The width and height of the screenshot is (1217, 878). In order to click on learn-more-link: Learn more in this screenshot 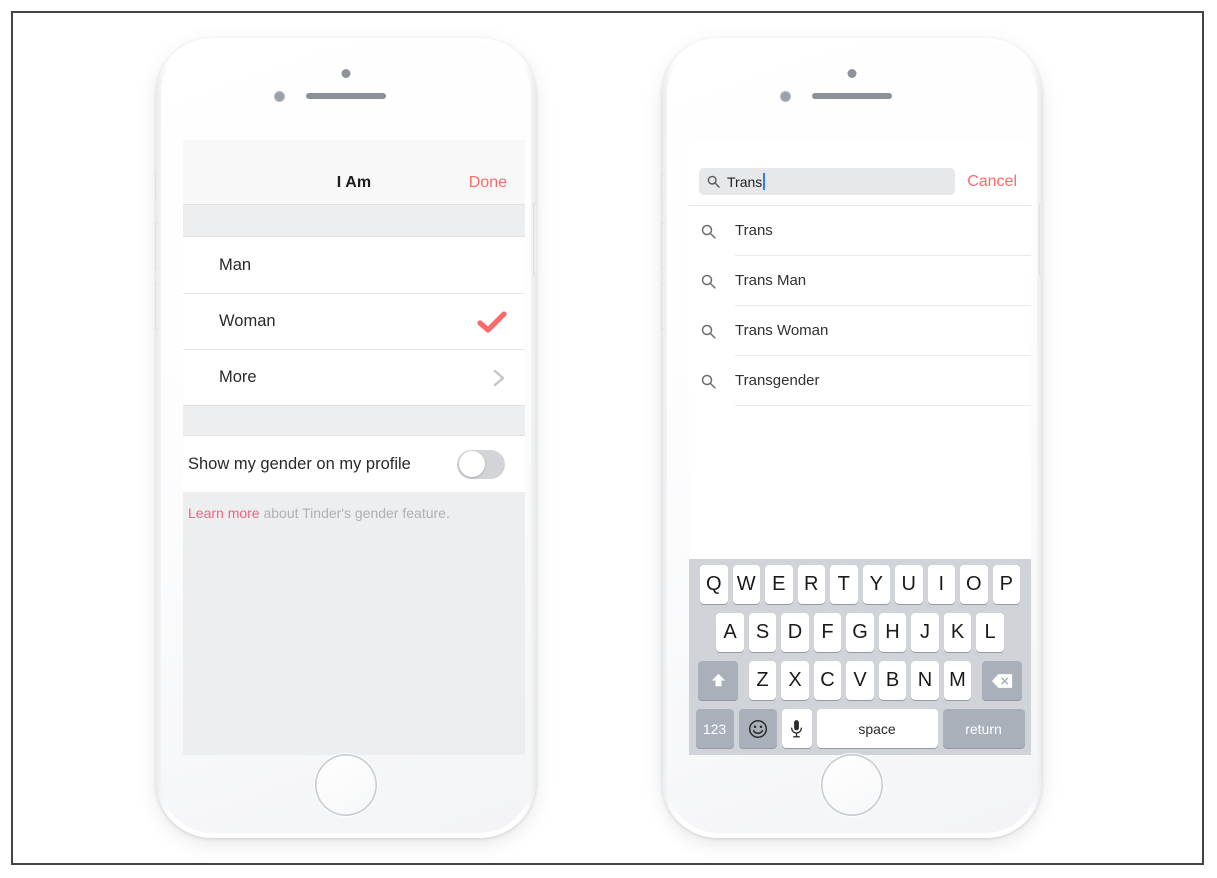, I will do `click(224, 513)`.